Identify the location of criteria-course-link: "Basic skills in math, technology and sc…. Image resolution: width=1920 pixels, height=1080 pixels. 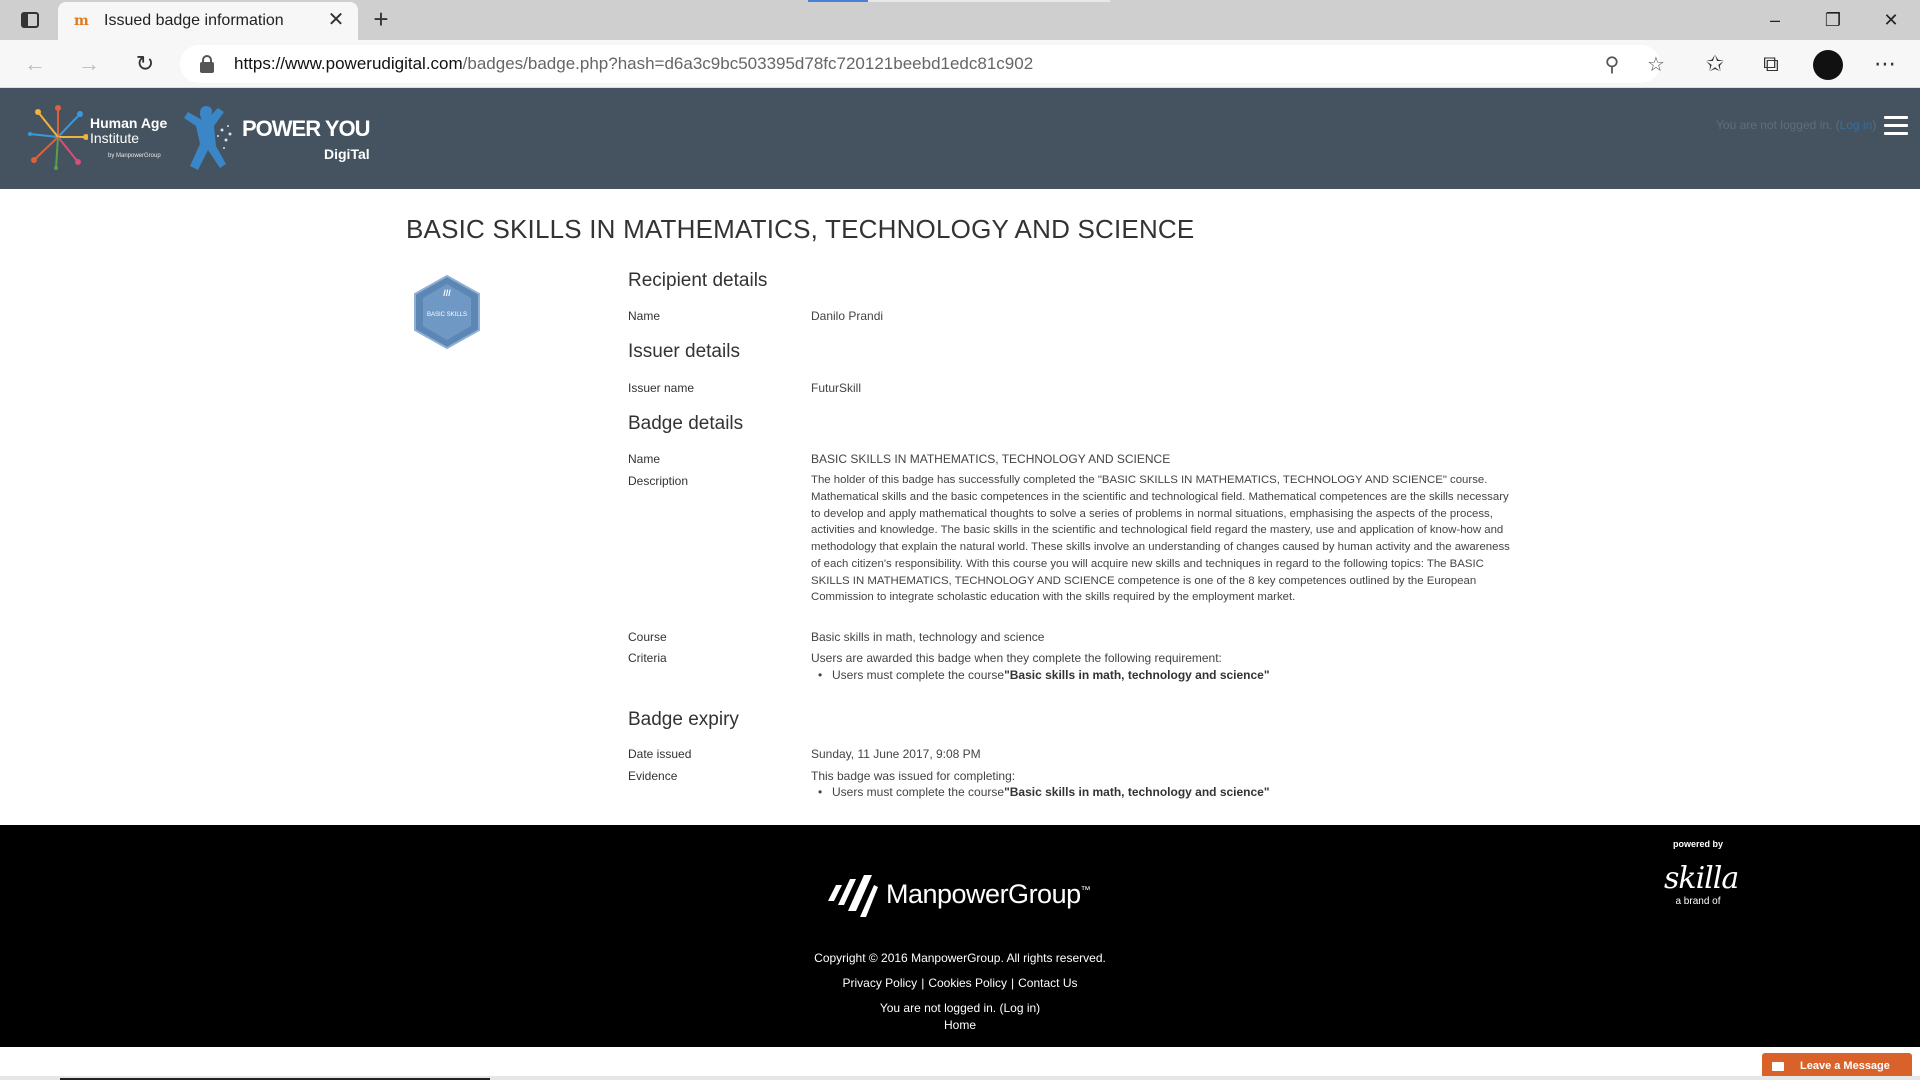
(1136, 675).